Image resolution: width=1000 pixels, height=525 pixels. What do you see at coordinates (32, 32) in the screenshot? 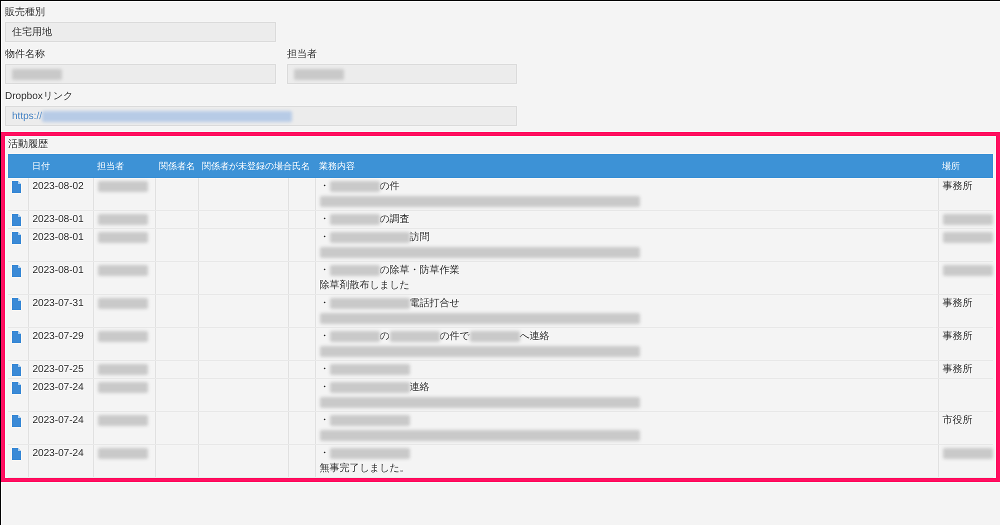
I see `text: 住宅用地` at bounding box center [32, 32].